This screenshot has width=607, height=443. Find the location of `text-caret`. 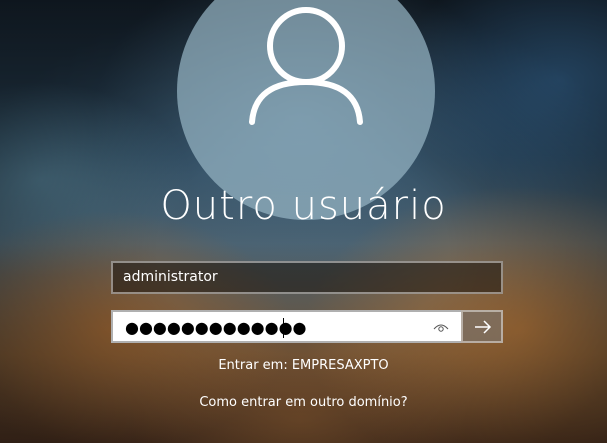

text-caret is located at coordinates (283, 328).